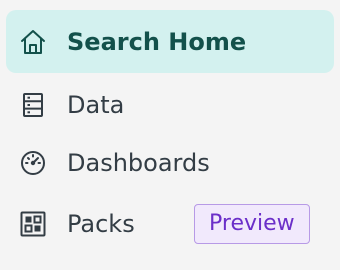  What do you see at coordinates (138, 162) in the screenshot?
I see `nav-item-label: Dashboards` at bounding box center [138, 162].